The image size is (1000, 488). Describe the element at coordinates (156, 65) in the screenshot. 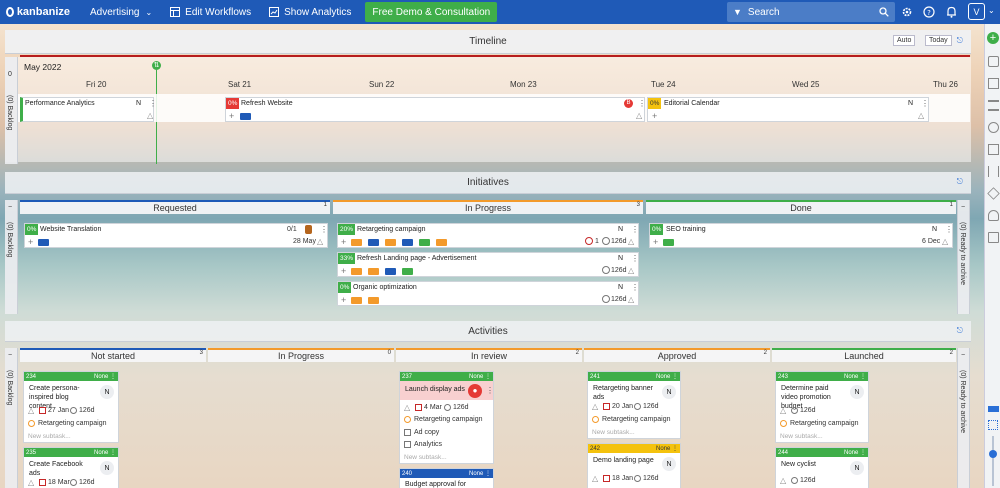

I see `timeline-today-marker: ⇅` at that location.